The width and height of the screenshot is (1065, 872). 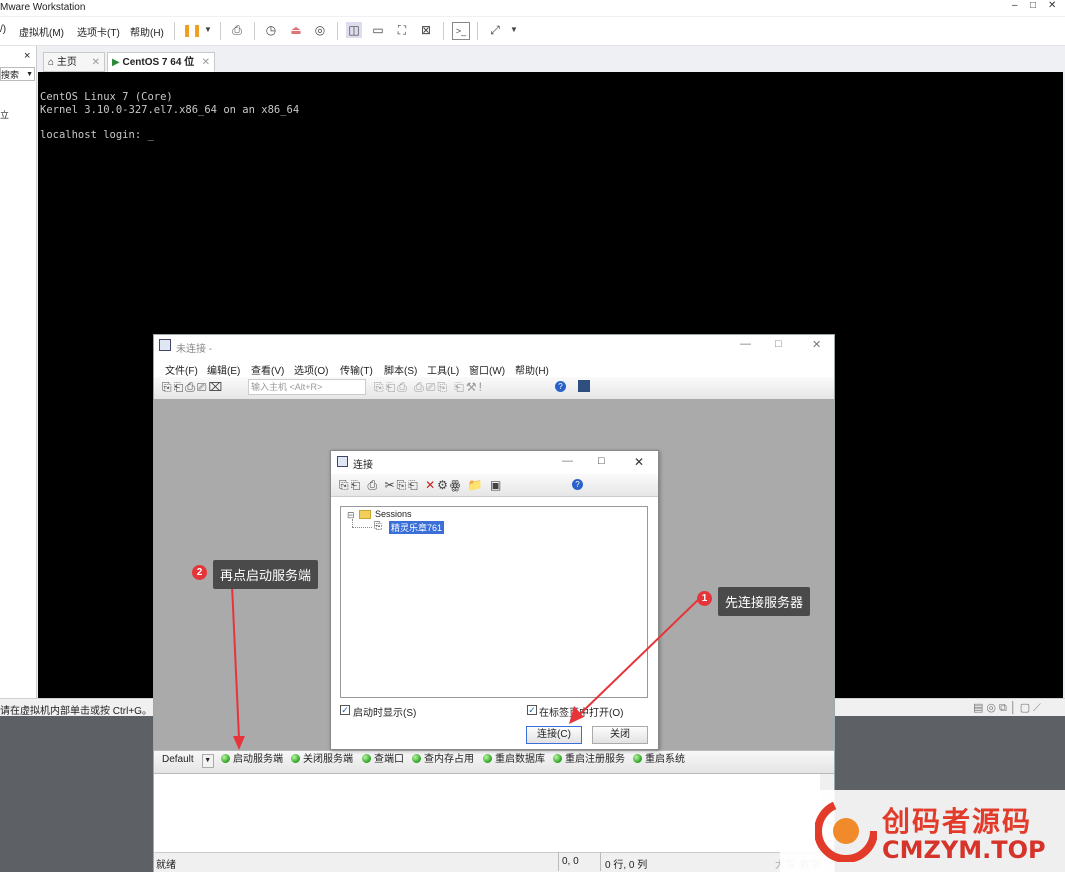 I want to click on watermark-en-text: CMZYM.TOP, so click(x=964, y=850).